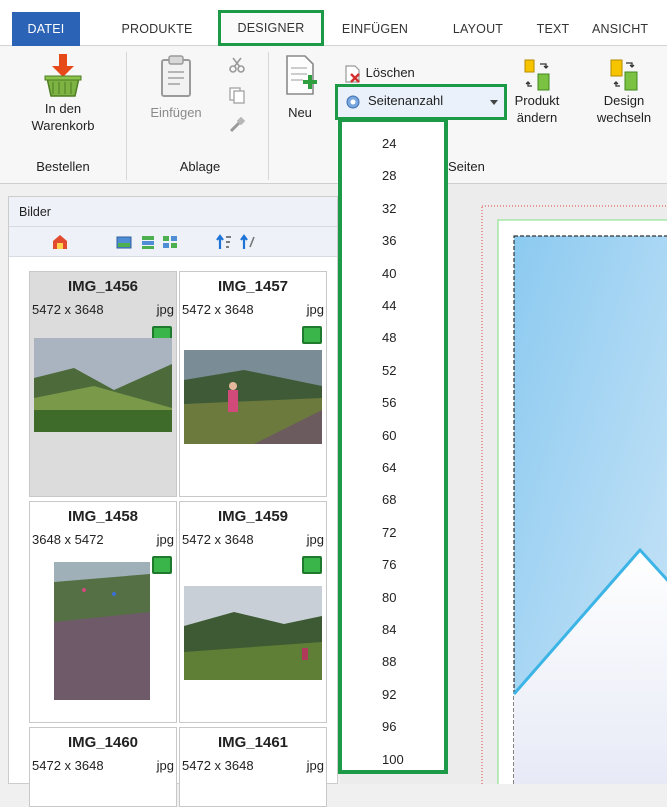 The height and width of the screenshot is (807, 667). Describe the element at coordinates (389, 694) in the screenshot. I see `page-count-option: 92` at that location.